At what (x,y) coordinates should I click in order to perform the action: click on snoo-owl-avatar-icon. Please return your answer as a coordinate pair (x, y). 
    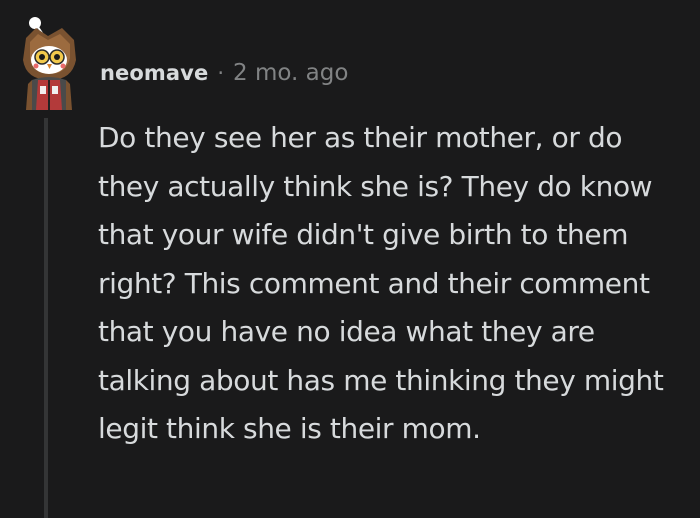
    Looking at the image, I should click on (49, 63).